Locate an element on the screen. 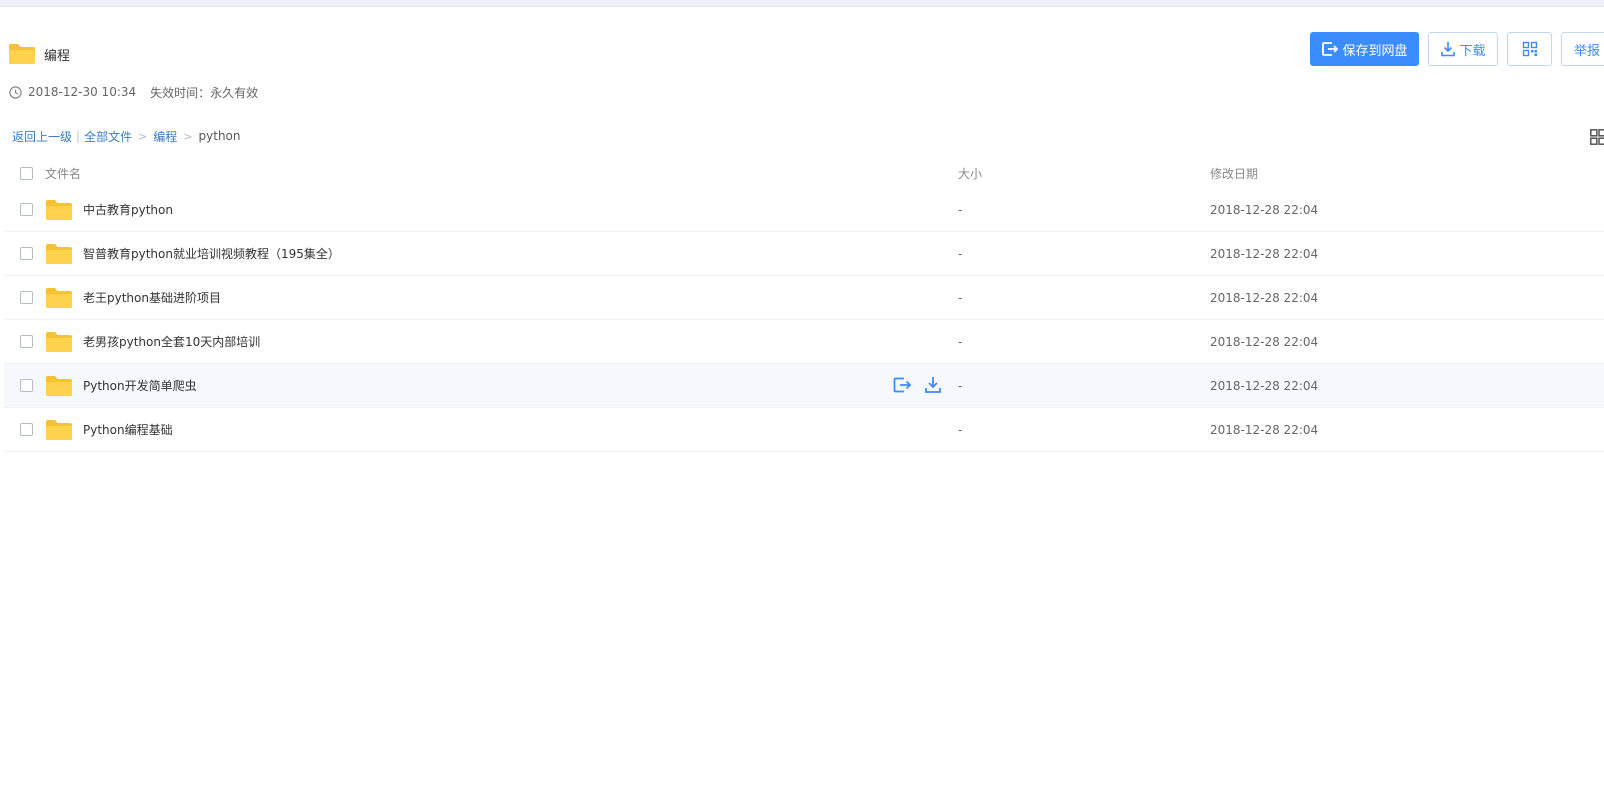  report-label: 举报 is located at coordinates (1587, 51).